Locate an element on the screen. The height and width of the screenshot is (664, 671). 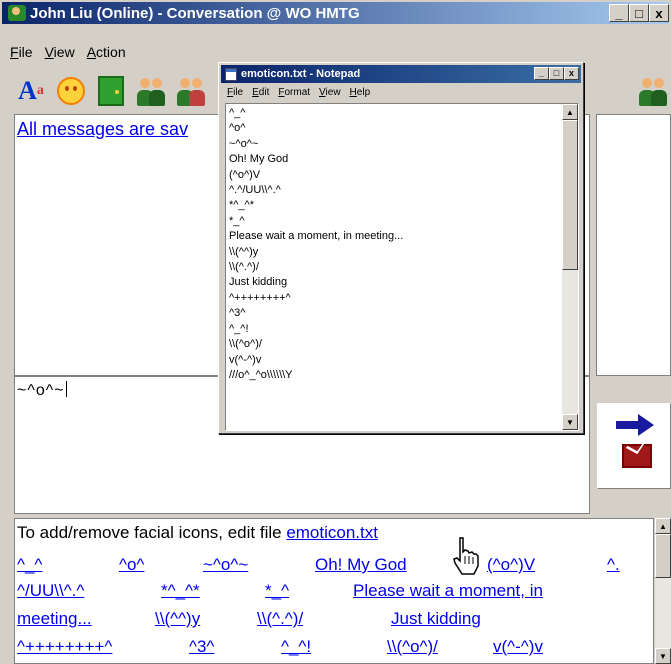
app-icon is located at coordinates (17, 13).